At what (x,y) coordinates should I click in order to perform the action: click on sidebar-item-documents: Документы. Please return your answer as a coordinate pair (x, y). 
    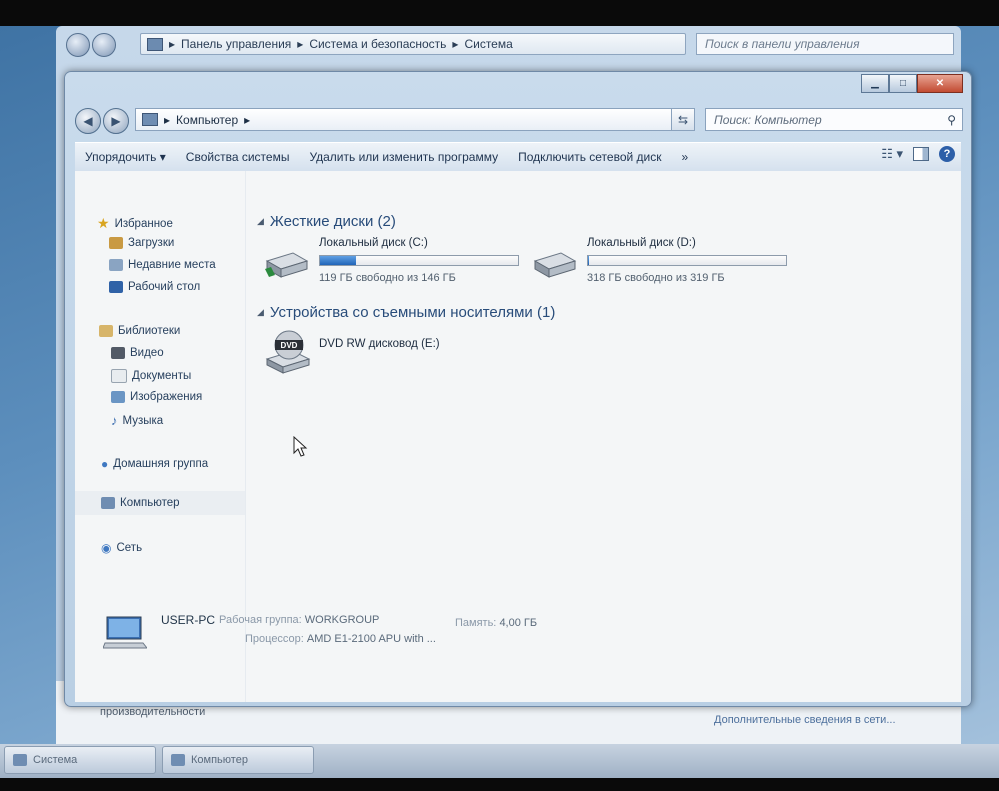
    Looking at the image, I should click on (151, 376).